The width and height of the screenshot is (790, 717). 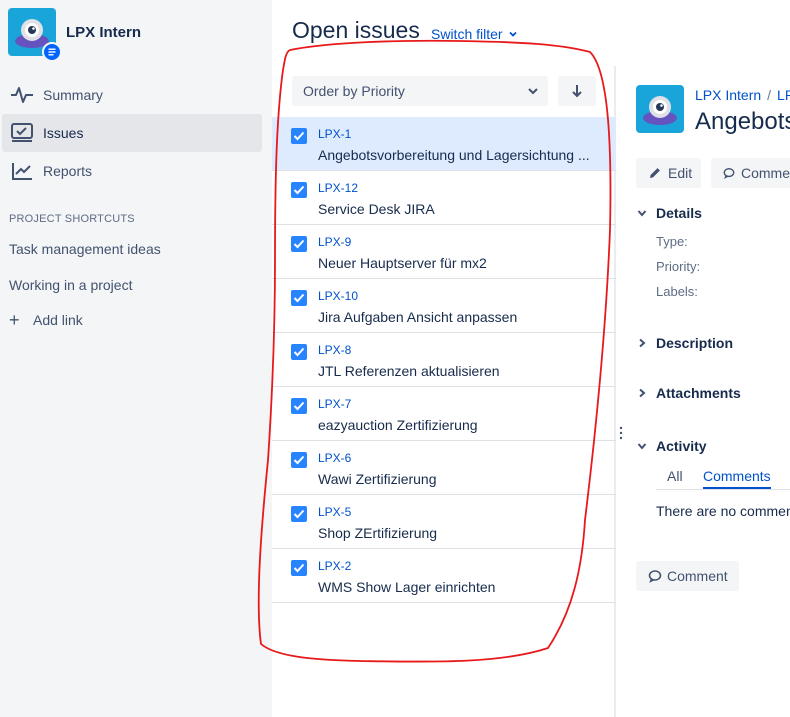 What do you see at coordinates (334, 512) in the screenshot?
I see `issue-key: LPX-5` at bounding box center [334, 512].